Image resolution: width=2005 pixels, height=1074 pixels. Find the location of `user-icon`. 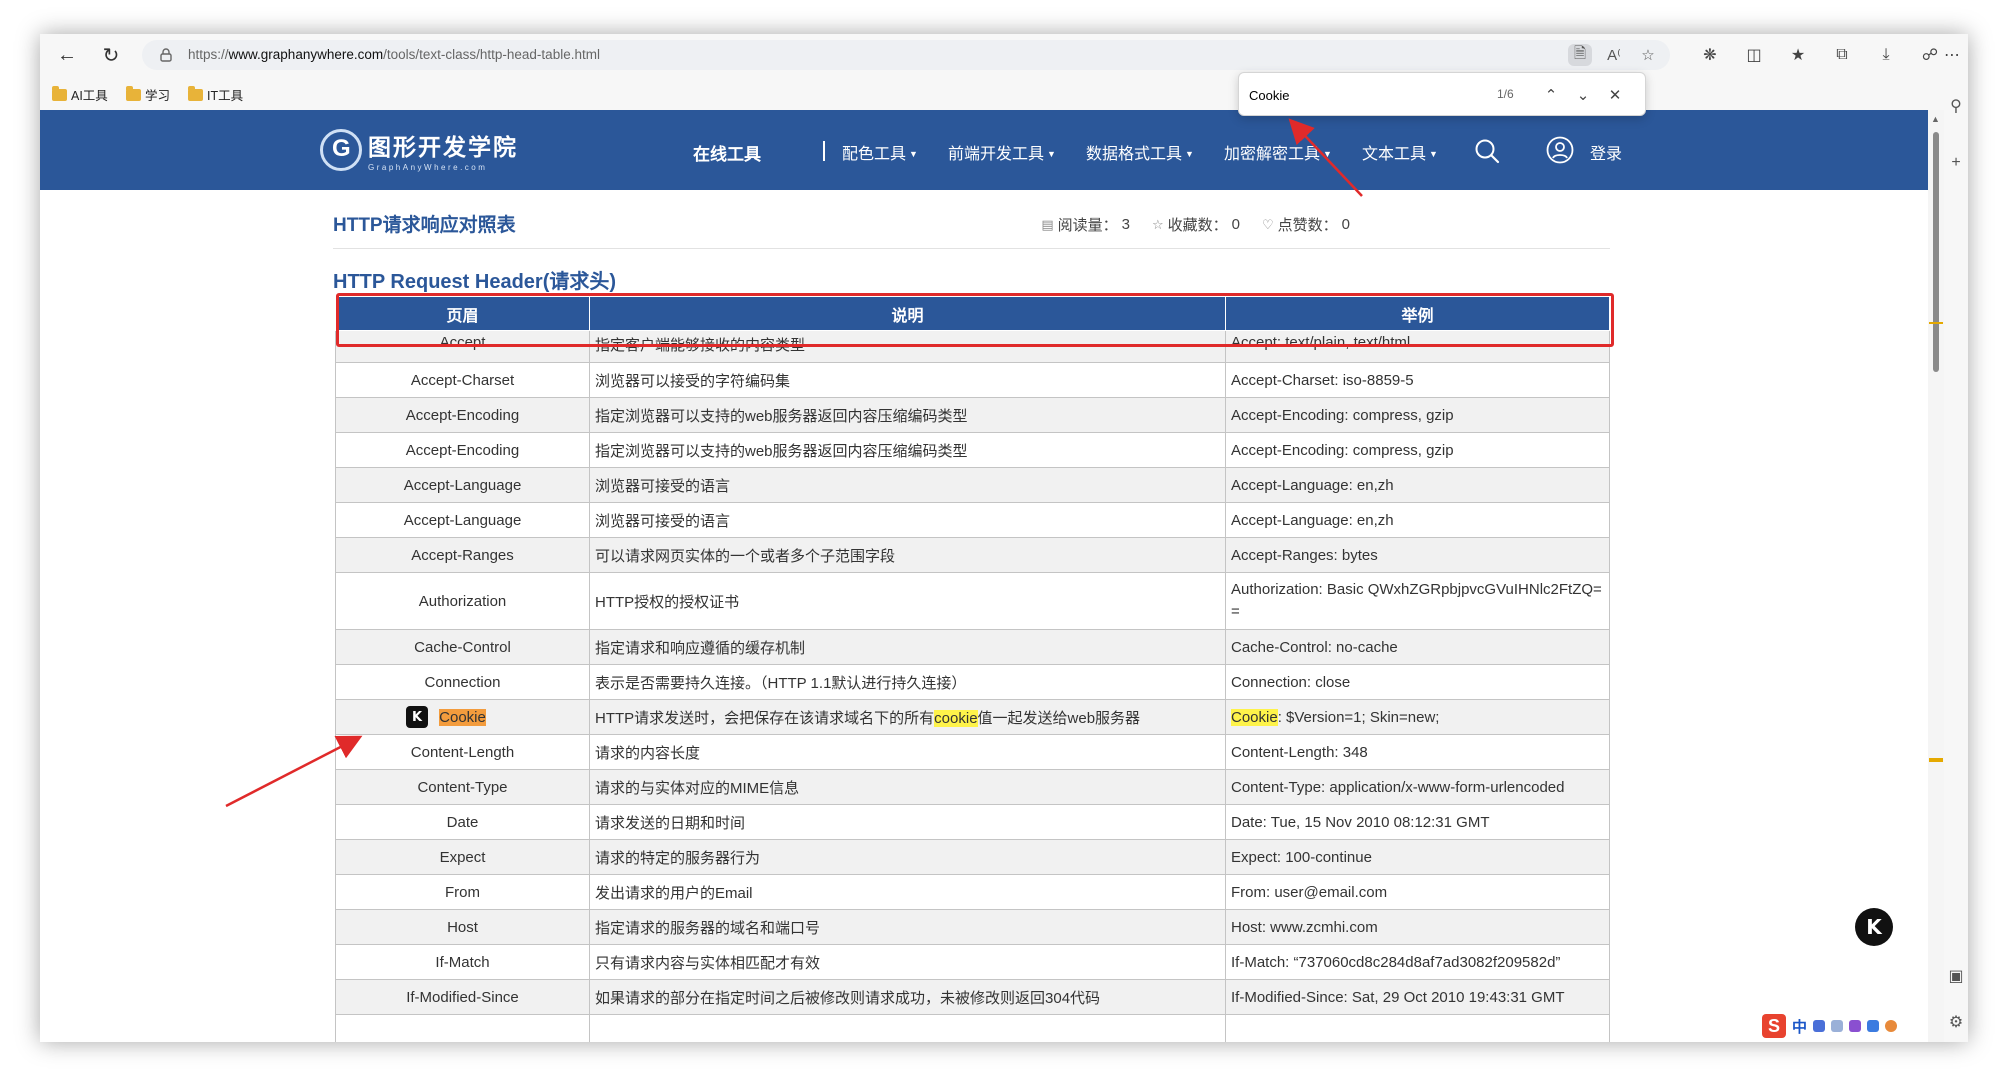

user-icon is located at coordinates (1560, 150).